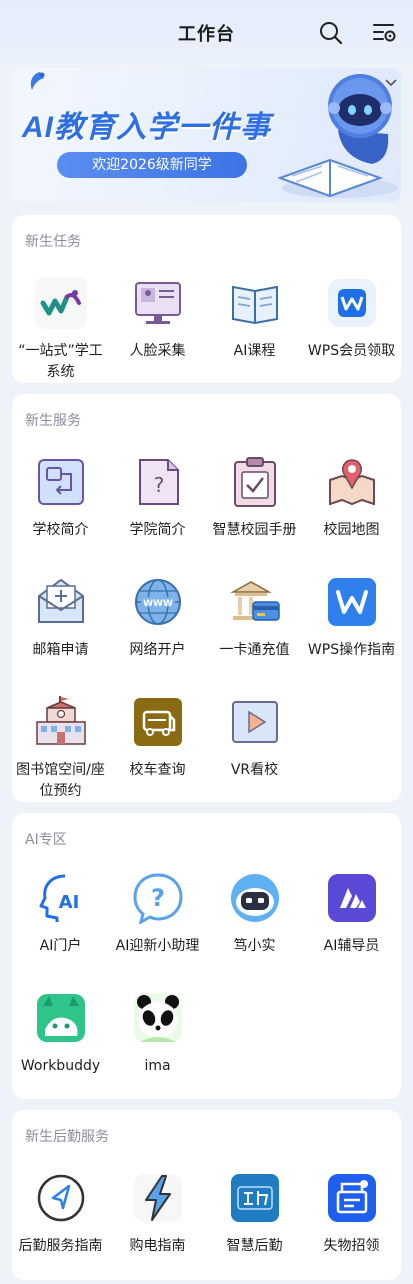 This screenshot has height=1284, width=413. Describe the element at coordinates (157, 1246) in the screenshot. I see `item-label: 购电指南` at that location.